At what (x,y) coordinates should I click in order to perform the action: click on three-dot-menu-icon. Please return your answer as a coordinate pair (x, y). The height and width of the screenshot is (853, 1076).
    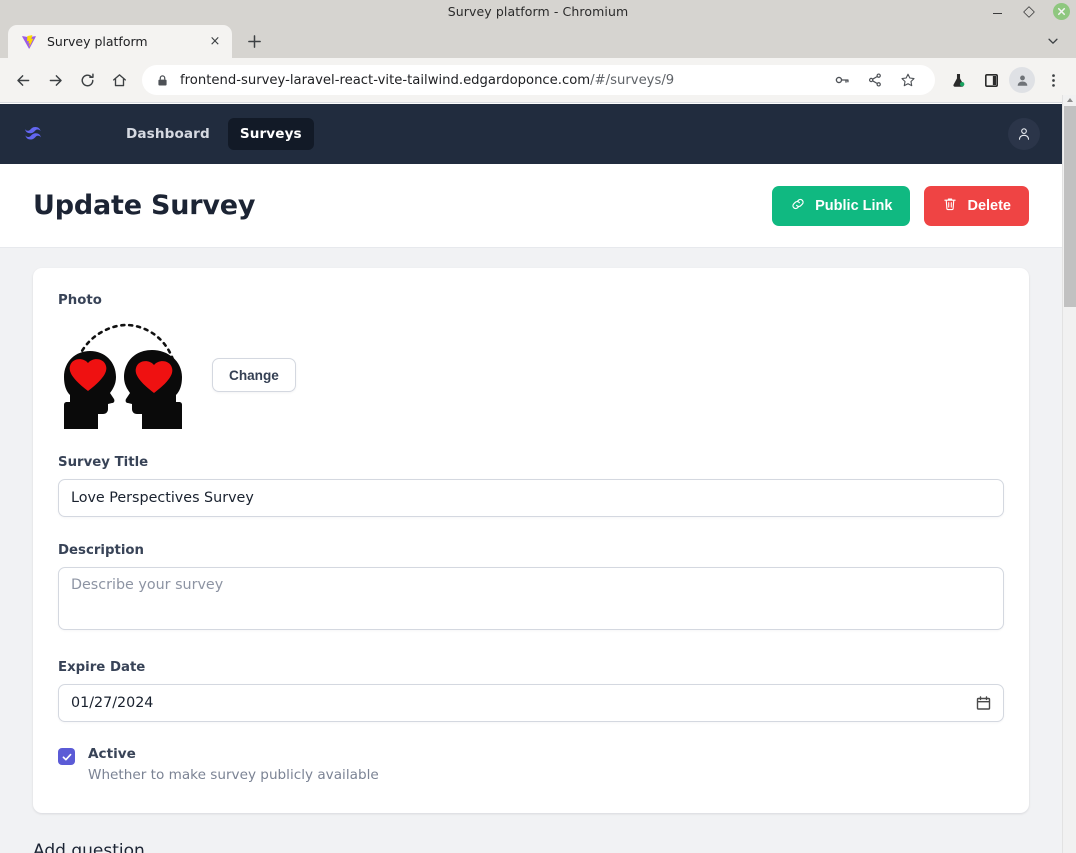
    Looking at the image, I should click on (1053, 80).